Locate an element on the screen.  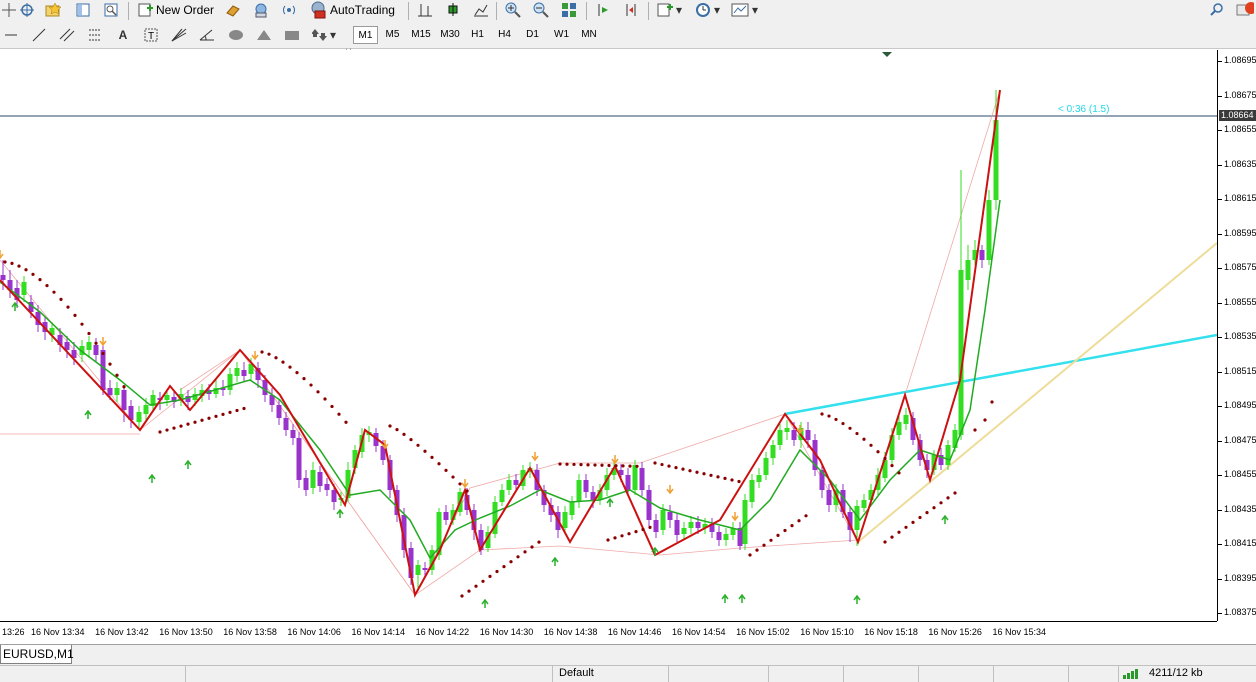
ellipse-icon is located at coordinates (236, 35).